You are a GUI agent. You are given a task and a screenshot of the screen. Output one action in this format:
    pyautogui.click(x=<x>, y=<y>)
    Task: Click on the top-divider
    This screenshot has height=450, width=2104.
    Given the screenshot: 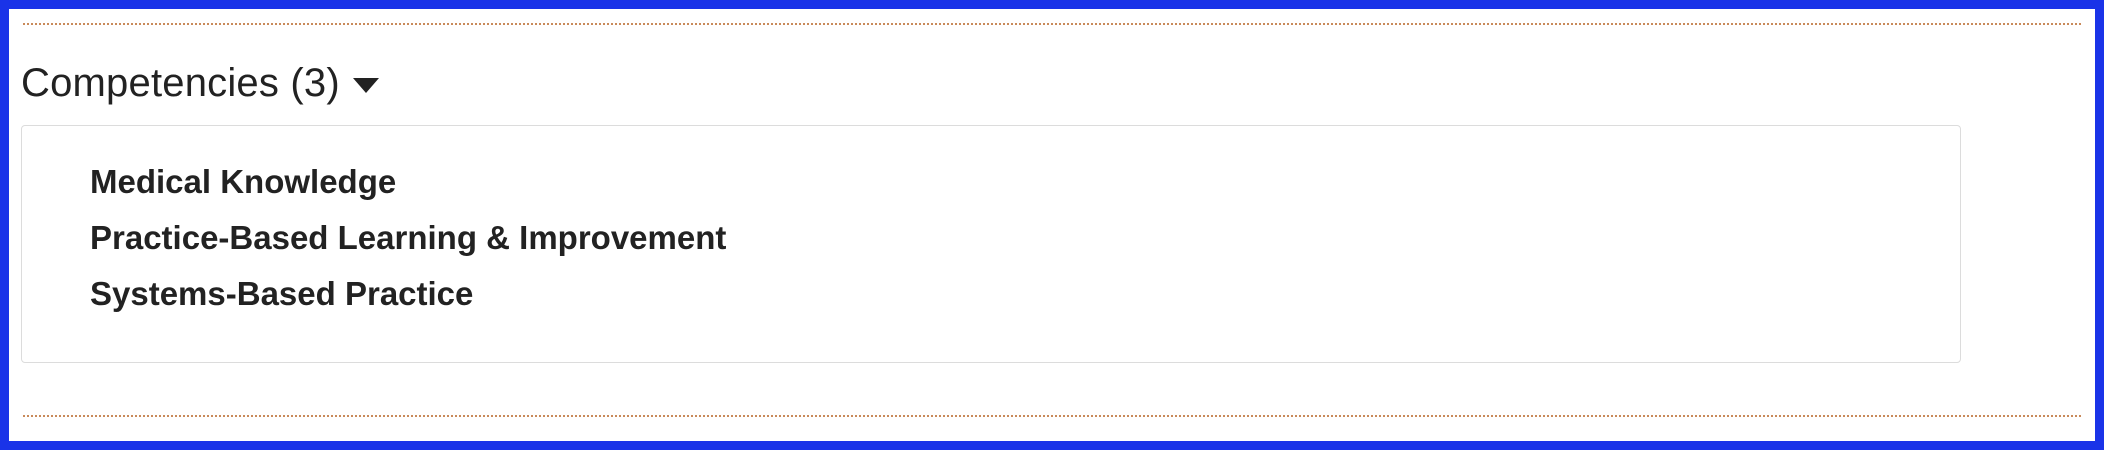 What is the action you would take?
    pyautogui.click(x=1052, y=24)
    